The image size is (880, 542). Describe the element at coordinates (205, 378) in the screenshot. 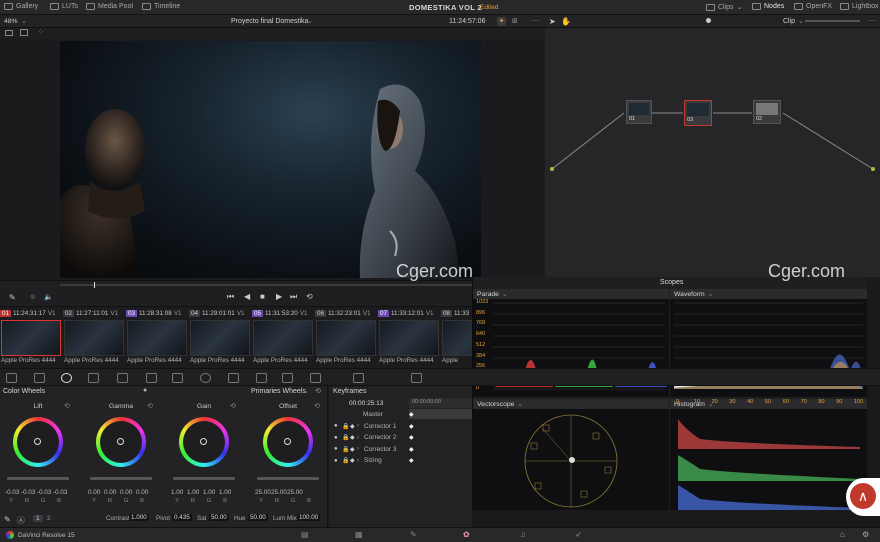

I see `window-icon` at that location.